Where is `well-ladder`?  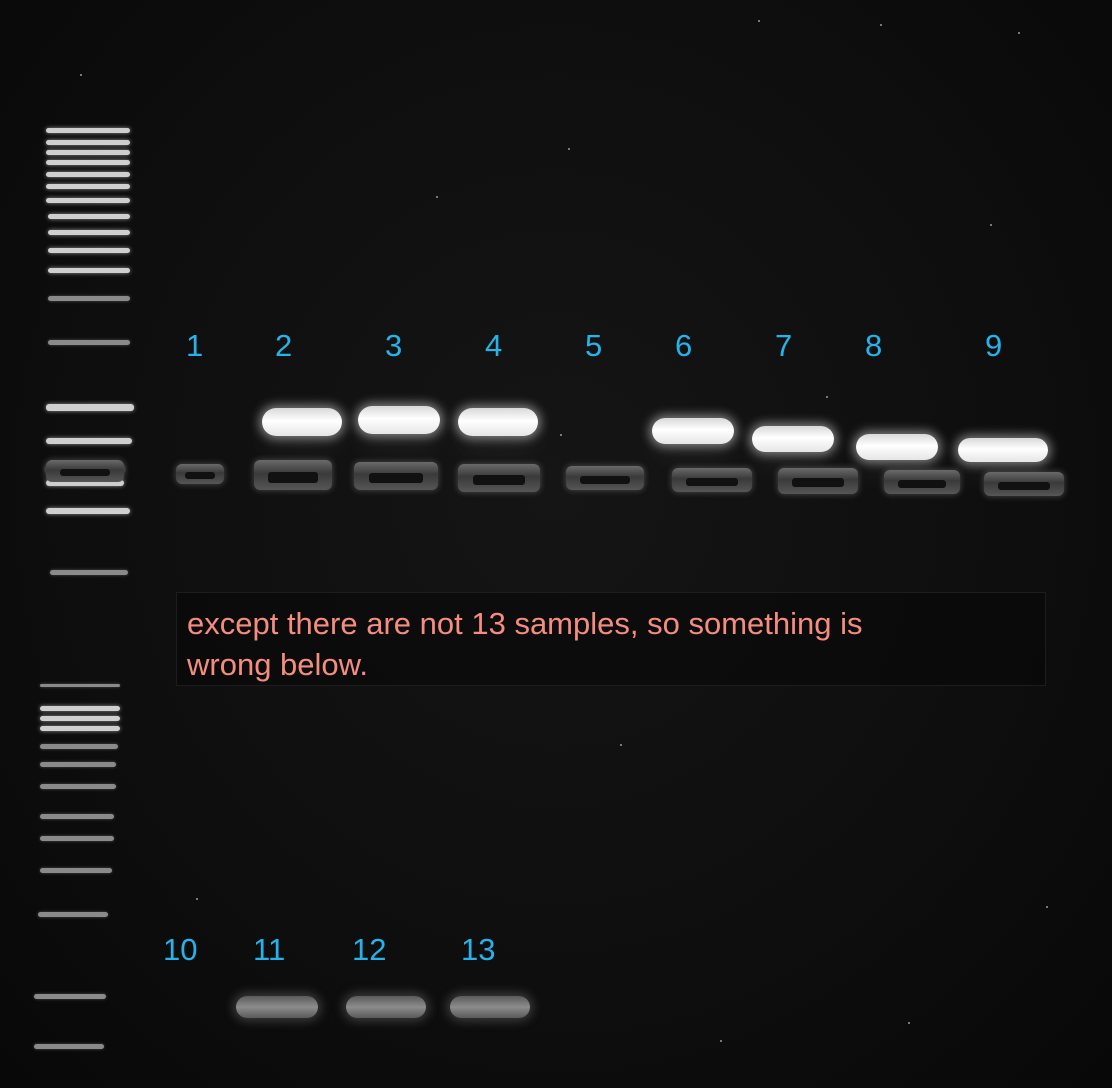
well-ladder is located at coordinates (85, 471).